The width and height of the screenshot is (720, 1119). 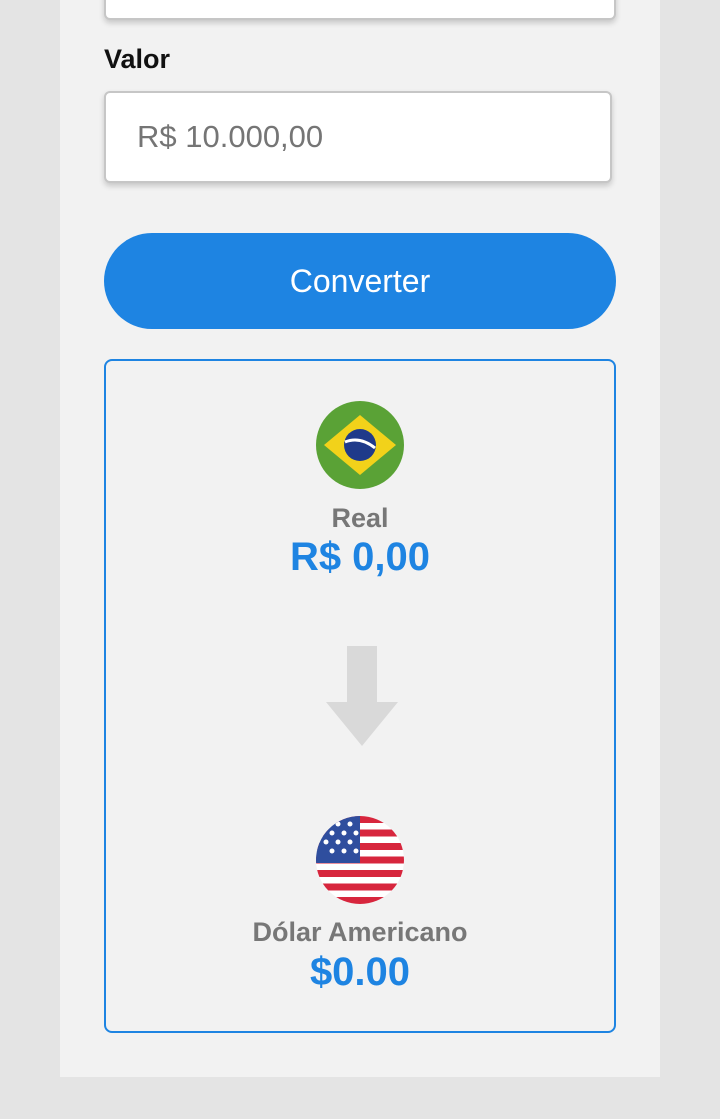 I want to click on from-currency-name: Real, so click(x=360, y=518).